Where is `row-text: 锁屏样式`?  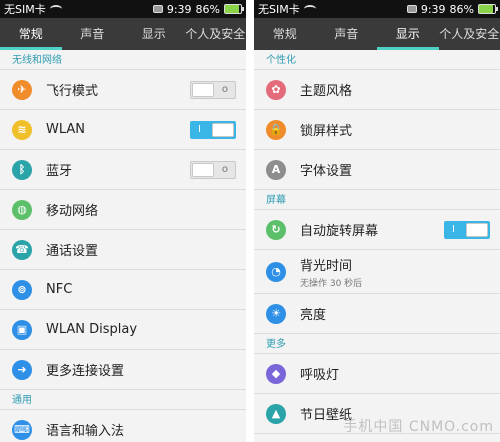 row-text: 锁屏样式 is located at coordinates (395, 129).